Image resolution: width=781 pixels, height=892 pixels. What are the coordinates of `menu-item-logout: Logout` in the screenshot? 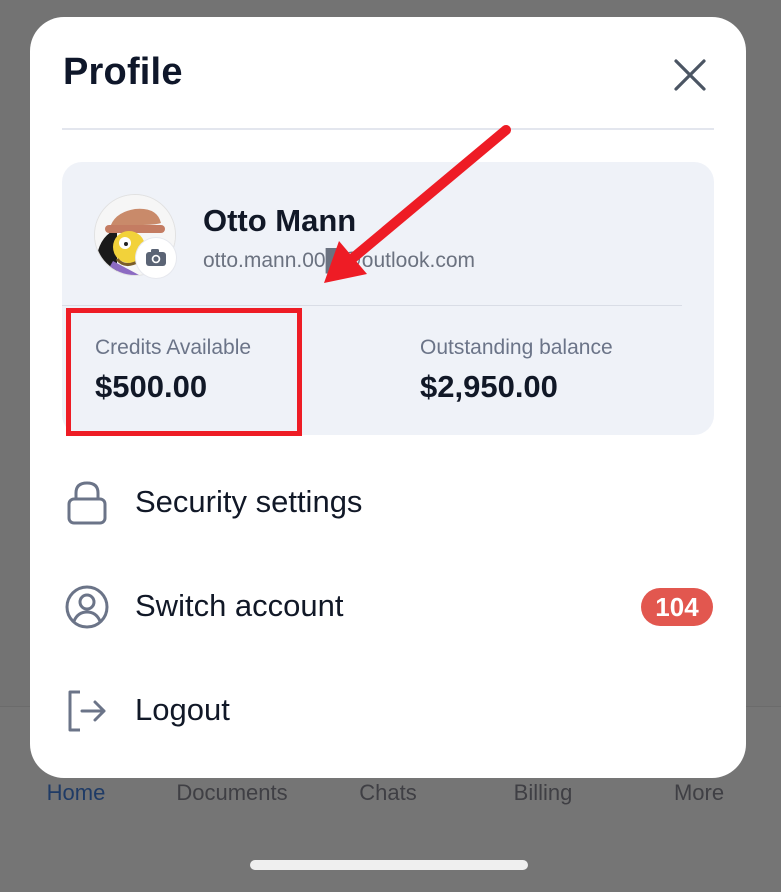 It's located at (388, 712).